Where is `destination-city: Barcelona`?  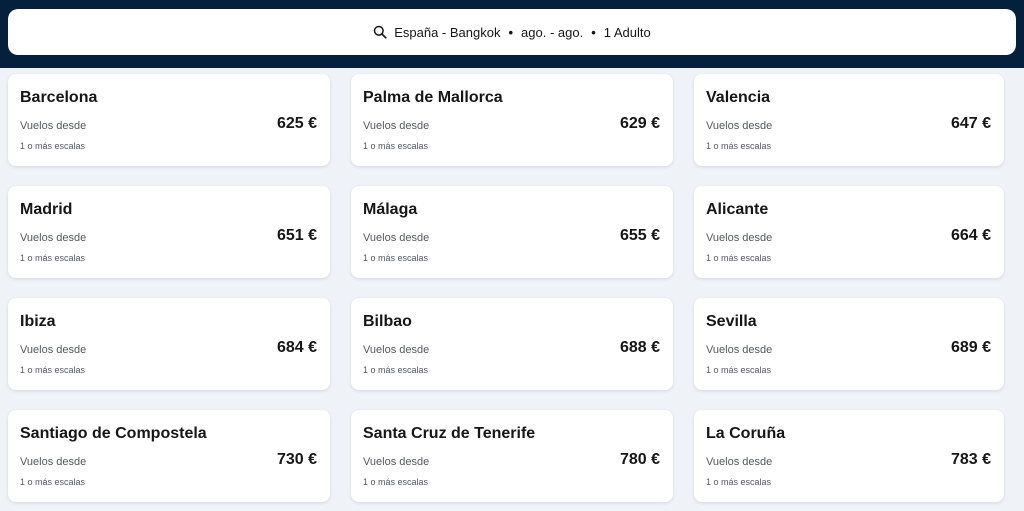 destination-city: Barcelona is located at coordinates (59, 97).